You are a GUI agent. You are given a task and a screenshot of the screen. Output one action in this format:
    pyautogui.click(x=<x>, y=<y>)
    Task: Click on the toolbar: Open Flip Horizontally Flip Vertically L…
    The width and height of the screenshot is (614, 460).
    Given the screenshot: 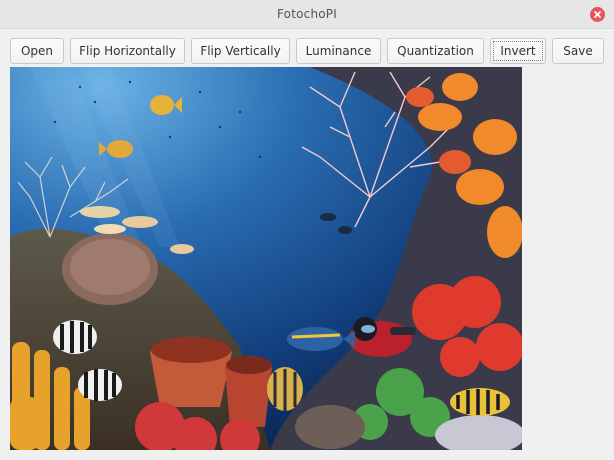 What is the action you would take?
    pyautogui.click(x=307, y=51)
    